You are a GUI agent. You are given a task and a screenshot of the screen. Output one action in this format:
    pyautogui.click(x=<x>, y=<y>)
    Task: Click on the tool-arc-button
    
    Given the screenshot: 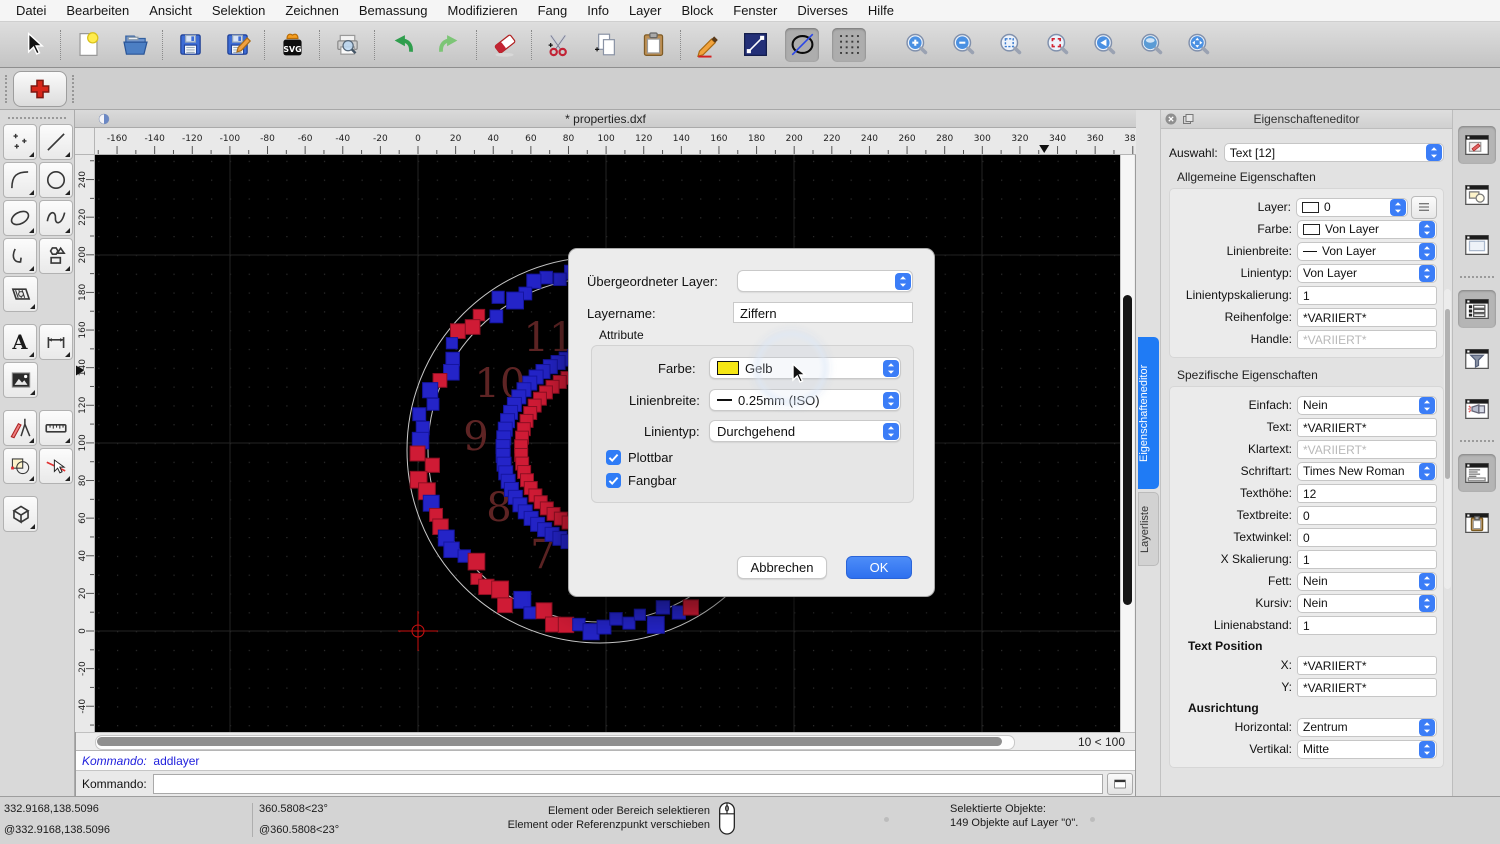 What is the action you would take?
    pyautogui.click(x=20, y=180)
    